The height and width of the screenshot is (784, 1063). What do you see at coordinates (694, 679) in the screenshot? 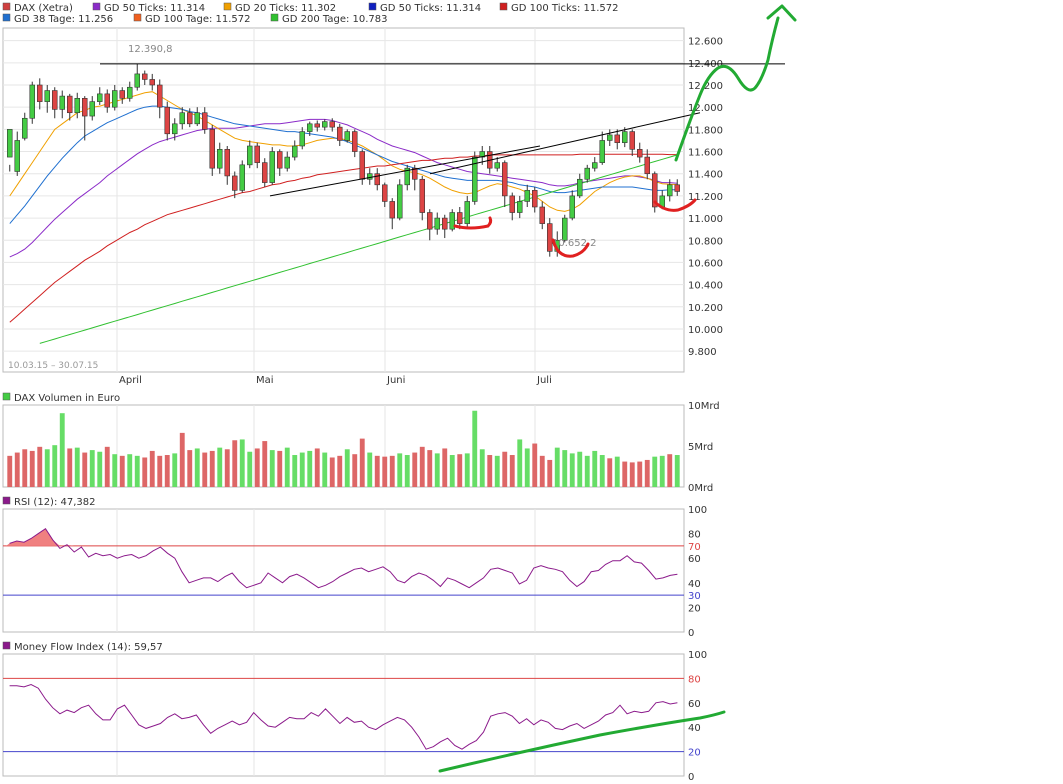
I see `mfi-tick-label: 80` at bounding box center [694, 679].